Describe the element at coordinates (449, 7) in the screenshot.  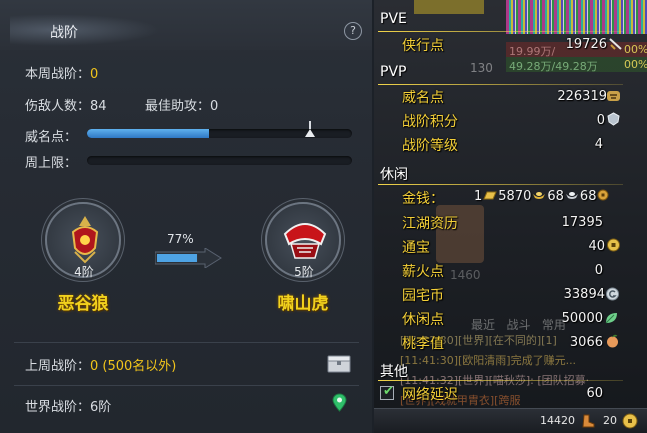
I see `background-gold-banner` at that location.